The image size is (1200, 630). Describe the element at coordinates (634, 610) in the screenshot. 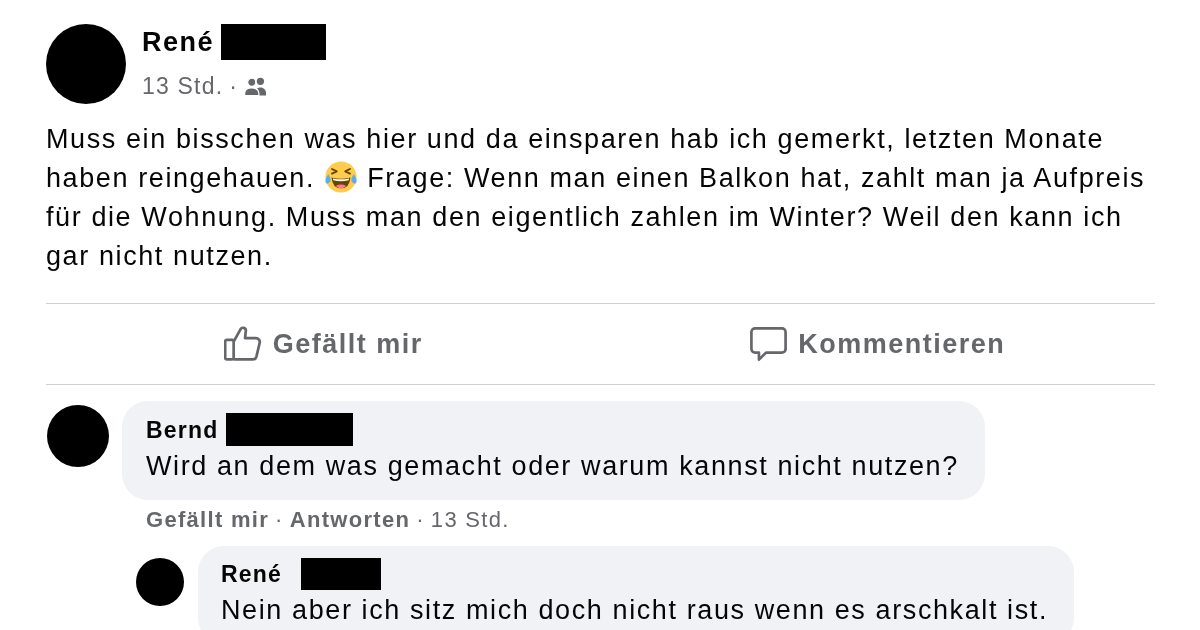

I see `comment-text: Nein aber ich sitz mich doch nicht raus wenn es arschkalt ist.` at that location.